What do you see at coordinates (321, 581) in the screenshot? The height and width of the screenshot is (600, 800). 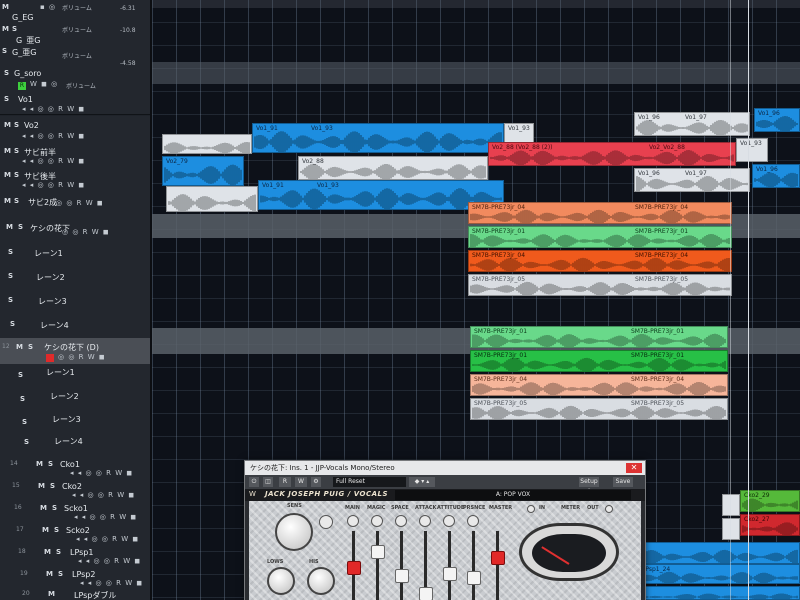 I see `his-knob` at bounding box center [321, 581].